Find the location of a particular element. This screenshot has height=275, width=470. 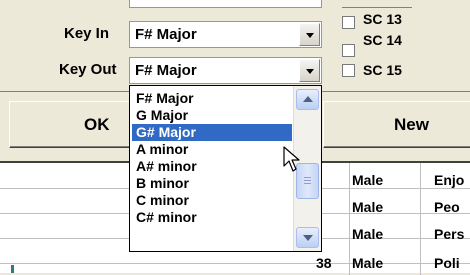

chevron-up-icon is located at coordinates (308, 99).